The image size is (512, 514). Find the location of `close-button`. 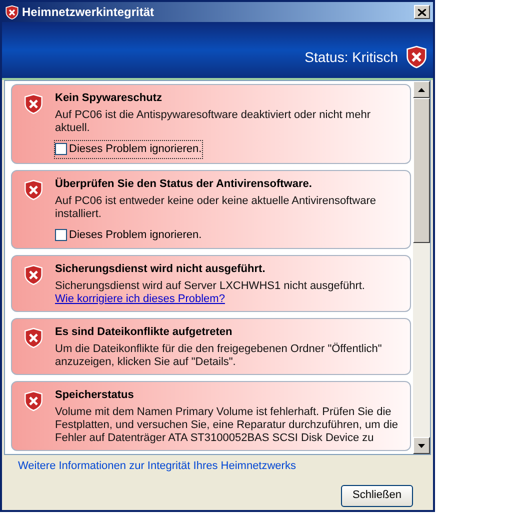

close-button is located at coordinates (422, 12).